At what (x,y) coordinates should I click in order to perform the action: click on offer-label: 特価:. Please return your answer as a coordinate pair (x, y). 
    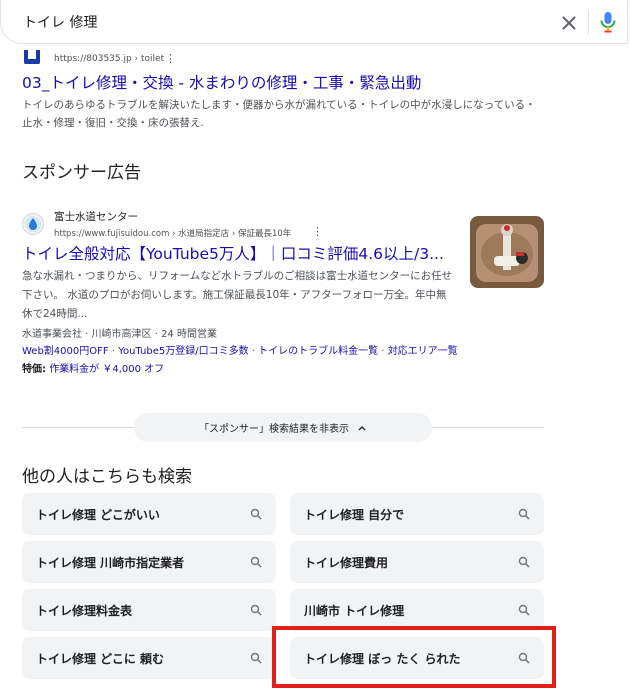
    Looking at the image, I should click on (34, 369).